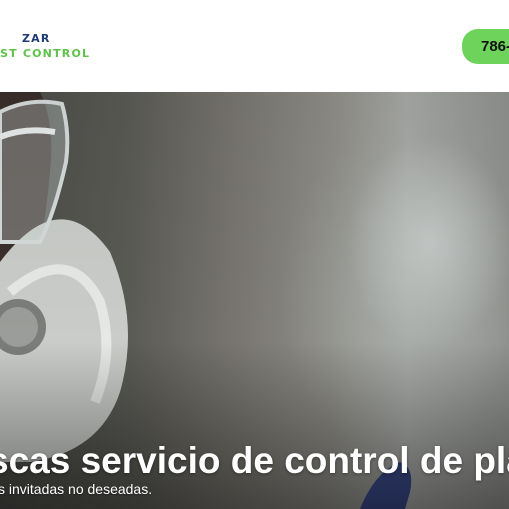 The height and width of the screenshot is (509, 509). I want to click on hero-subtitle: s invitadas no deseadas., so click(76, 489).